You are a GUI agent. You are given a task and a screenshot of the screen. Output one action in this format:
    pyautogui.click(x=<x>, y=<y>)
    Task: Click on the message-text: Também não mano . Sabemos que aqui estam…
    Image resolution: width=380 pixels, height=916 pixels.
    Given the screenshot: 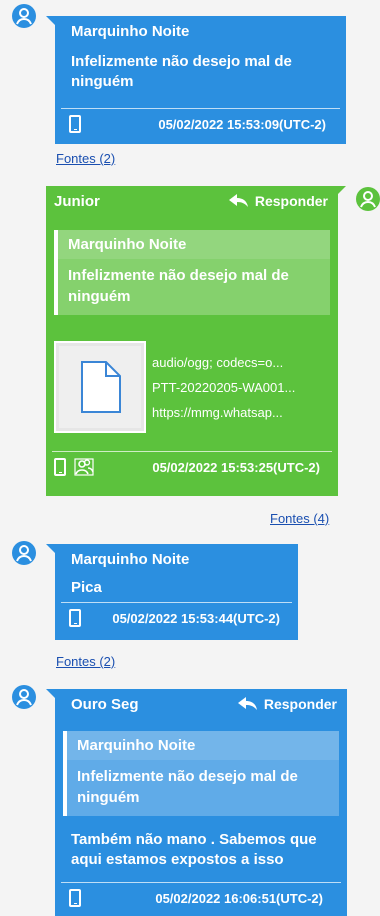 What is the action you would take?
    pyautogui.click(x=194, y=849)
    